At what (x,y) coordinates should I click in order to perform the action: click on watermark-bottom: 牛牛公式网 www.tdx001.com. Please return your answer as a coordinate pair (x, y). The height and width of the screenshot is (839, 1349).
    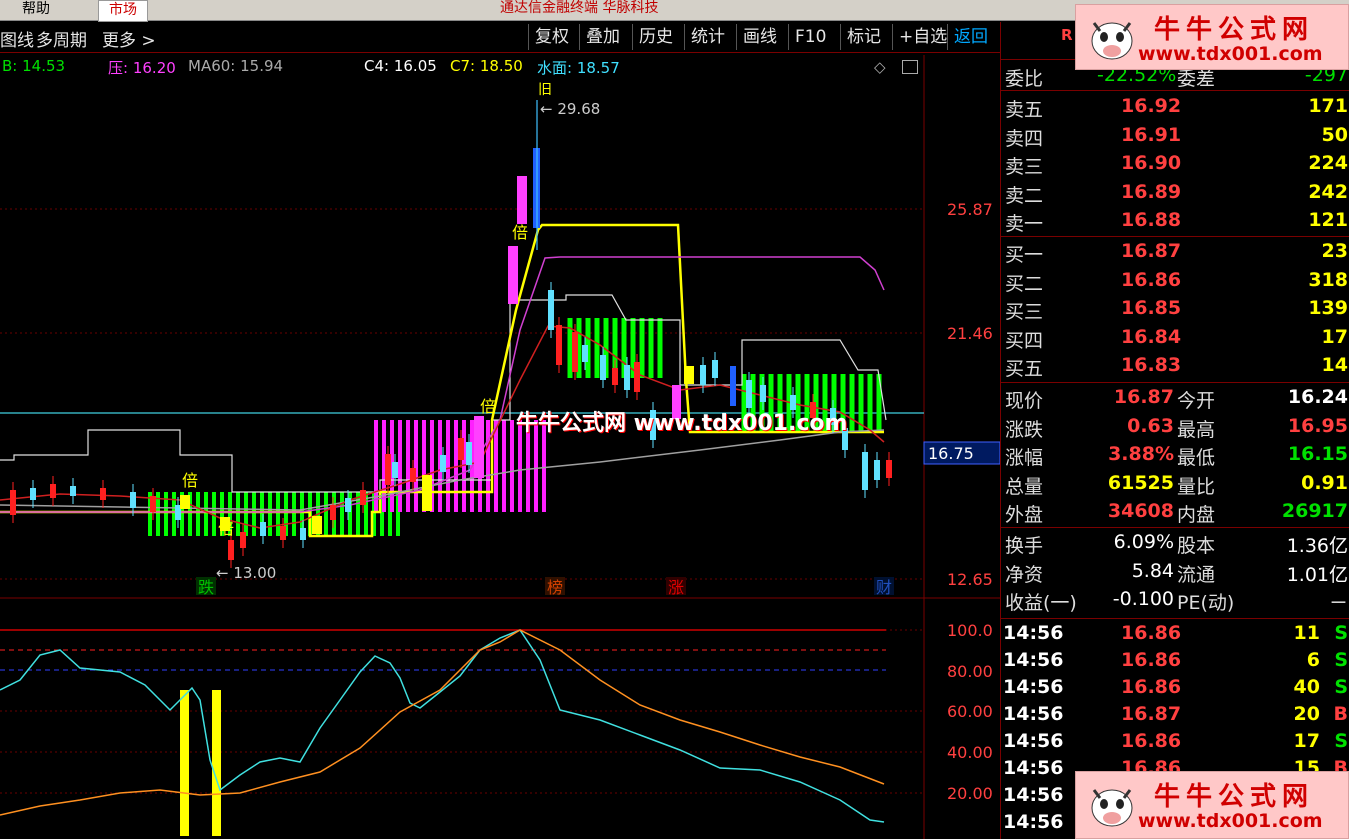
    Looking at the image, I should click on (1212, 805).